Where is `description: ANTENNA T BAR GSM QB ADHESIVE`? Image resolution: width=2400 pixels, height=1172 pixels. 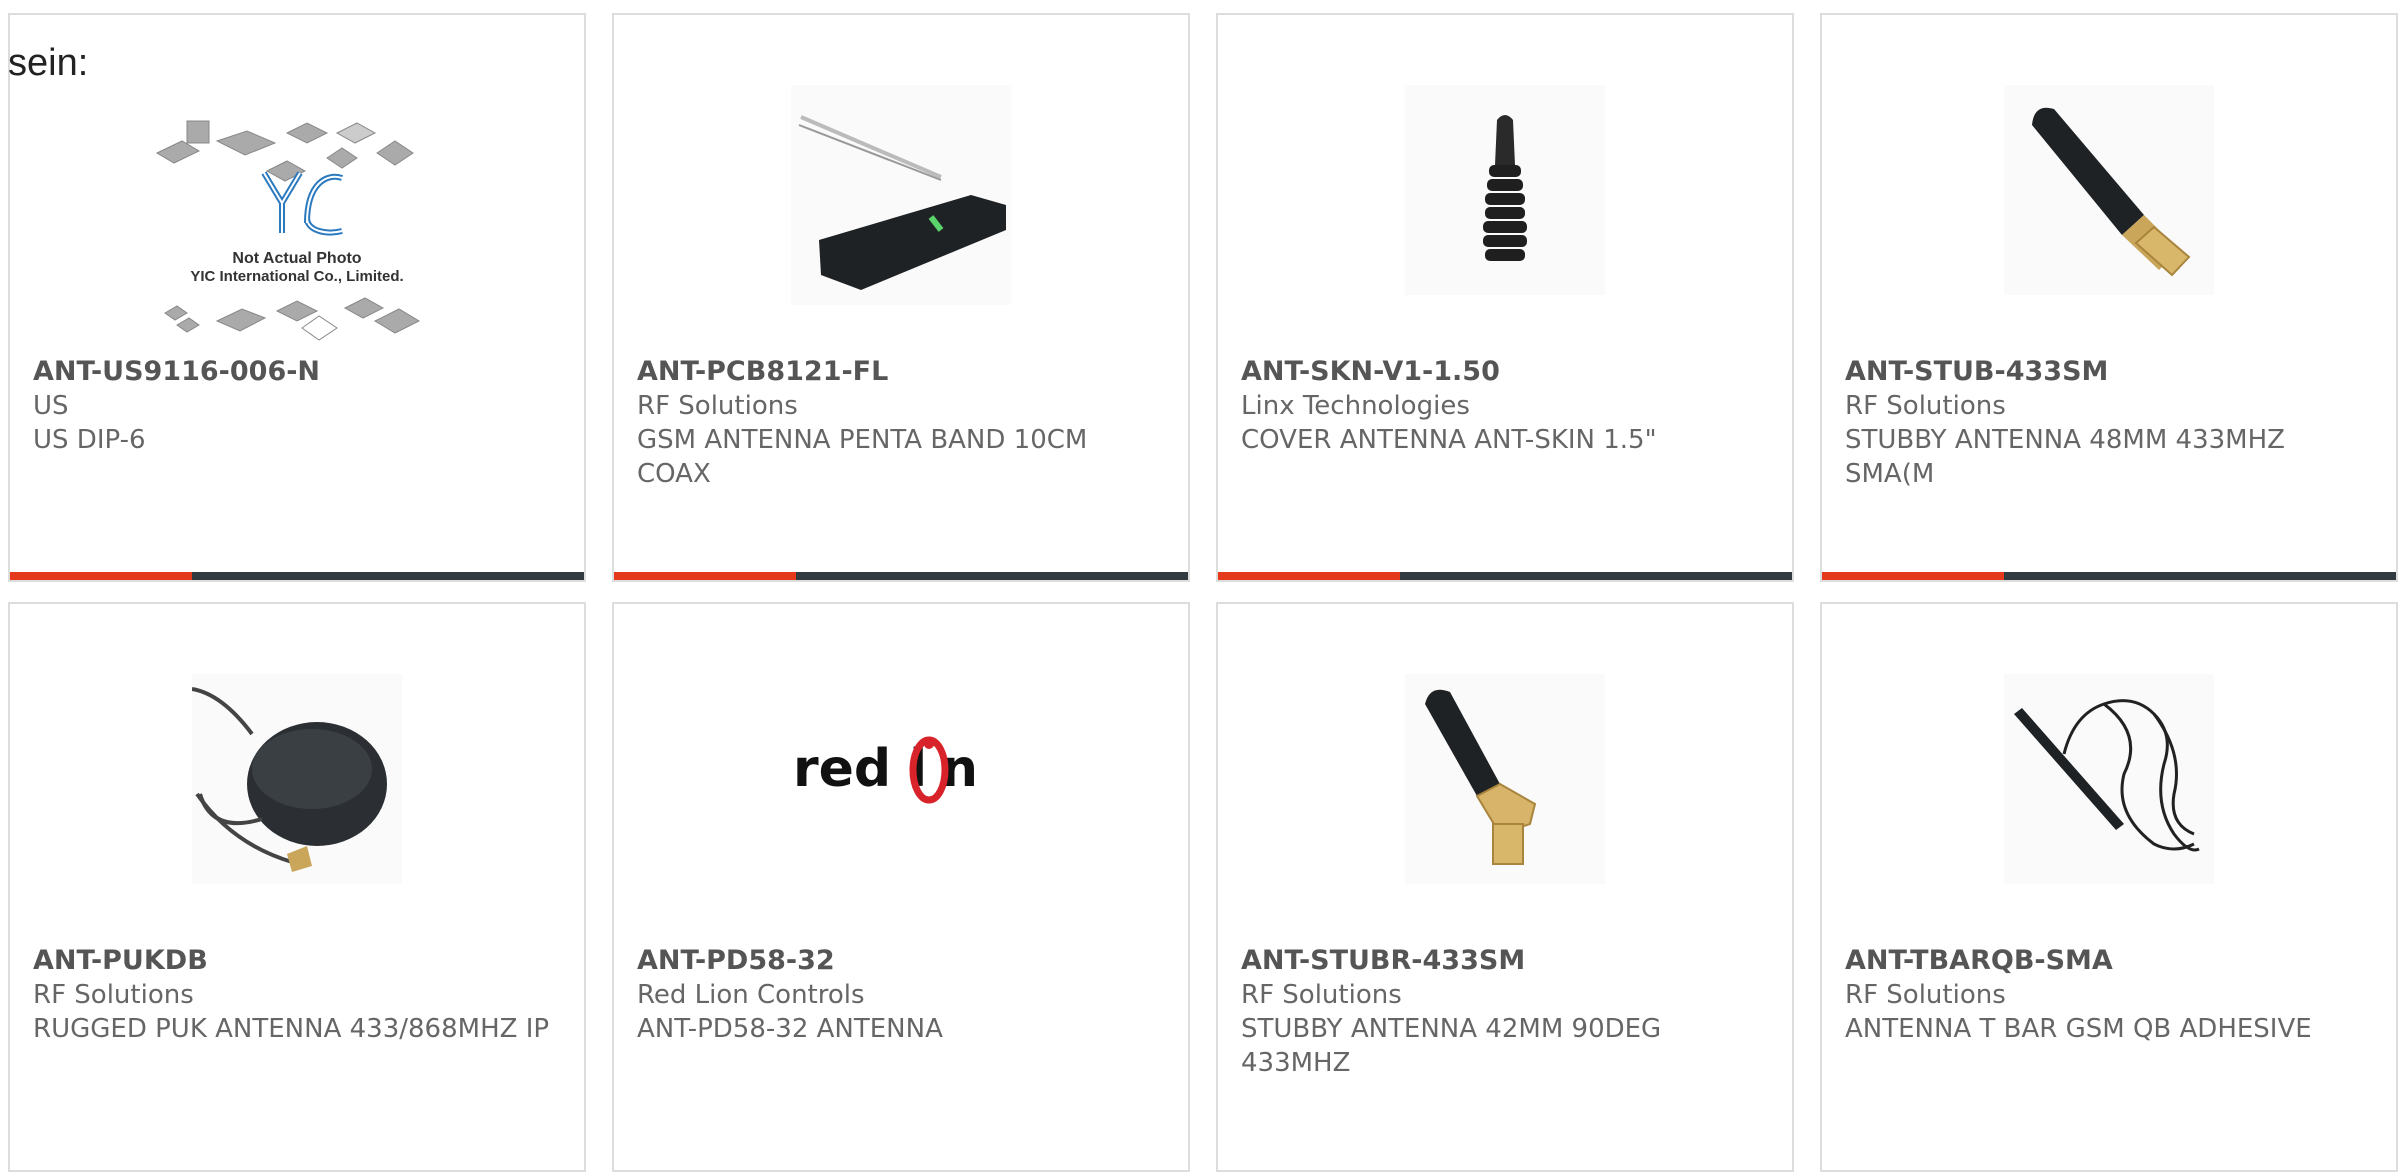 description: ANTENNA T BAR GSM QB ADHESIVE is located at coordinates (2078, 1029).